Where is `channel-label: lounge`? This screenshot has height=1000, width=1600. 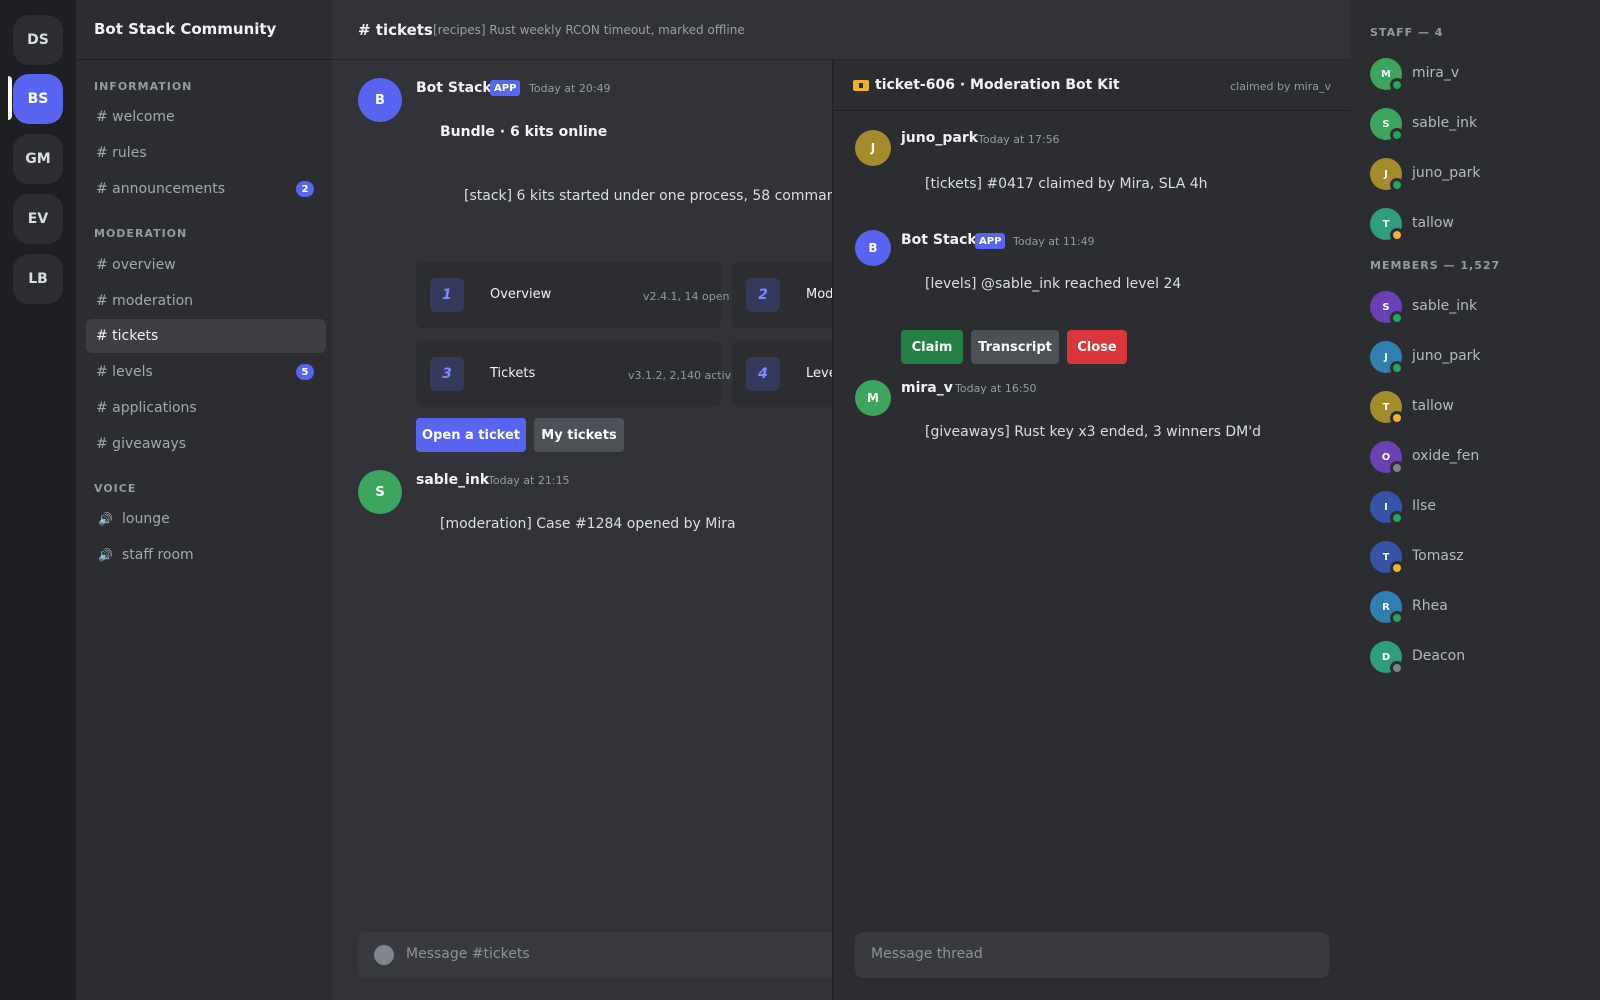
channel-label: lounge is located at coordinates (146, 519).